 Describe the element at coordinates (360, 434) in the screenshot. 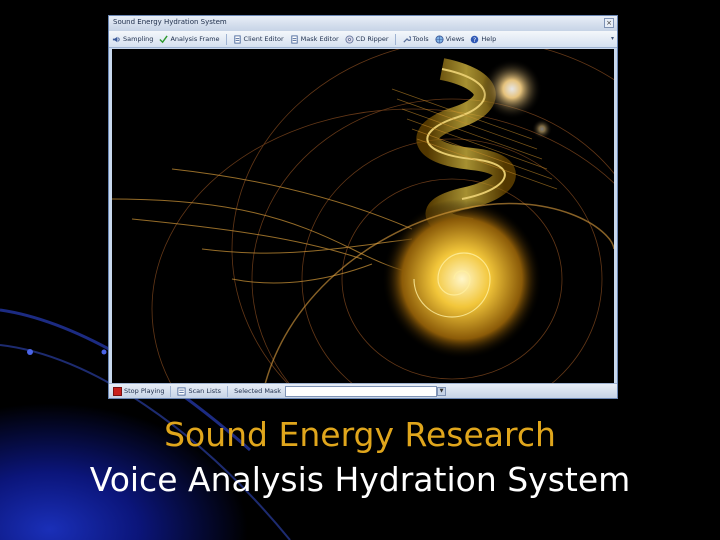

I see `slide-title: Sound Energy Research` at that location.